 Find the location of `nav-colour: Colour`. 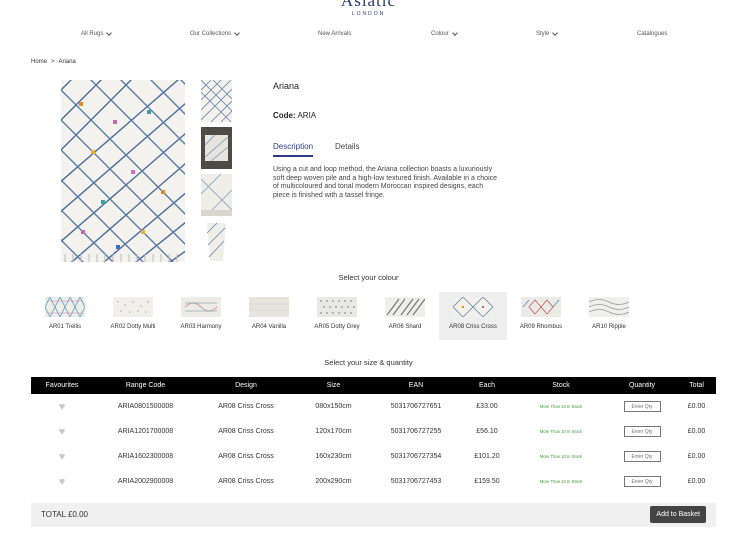

nav-colour: Colour is located at coordinates (444, 33).